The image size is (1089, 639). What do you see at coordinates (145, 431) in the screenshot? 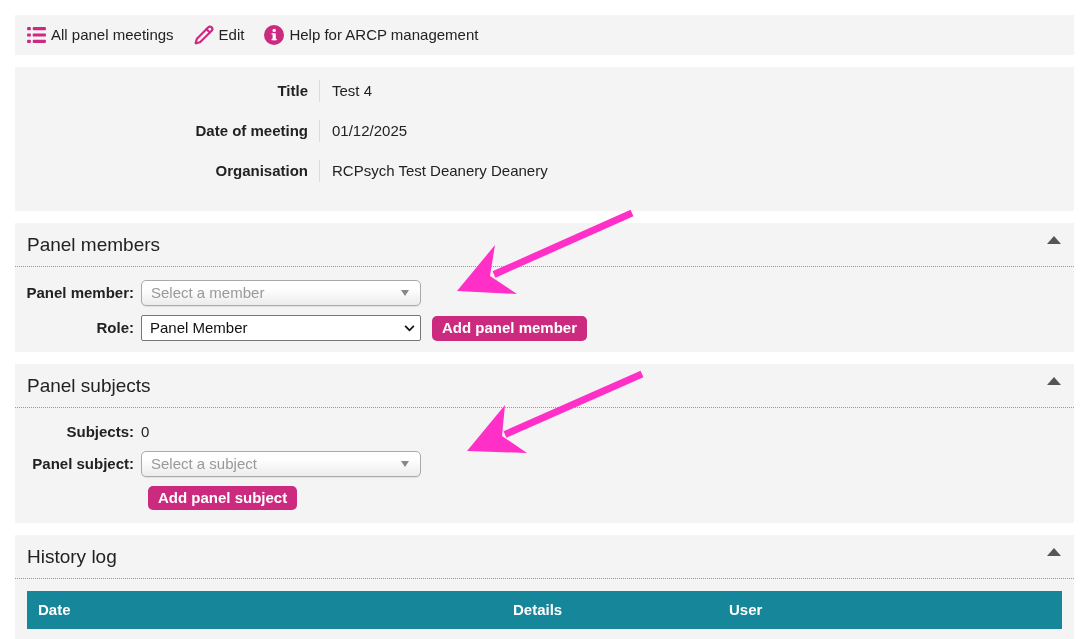
I see `field-value: 0` at bounding box center [145, 431].